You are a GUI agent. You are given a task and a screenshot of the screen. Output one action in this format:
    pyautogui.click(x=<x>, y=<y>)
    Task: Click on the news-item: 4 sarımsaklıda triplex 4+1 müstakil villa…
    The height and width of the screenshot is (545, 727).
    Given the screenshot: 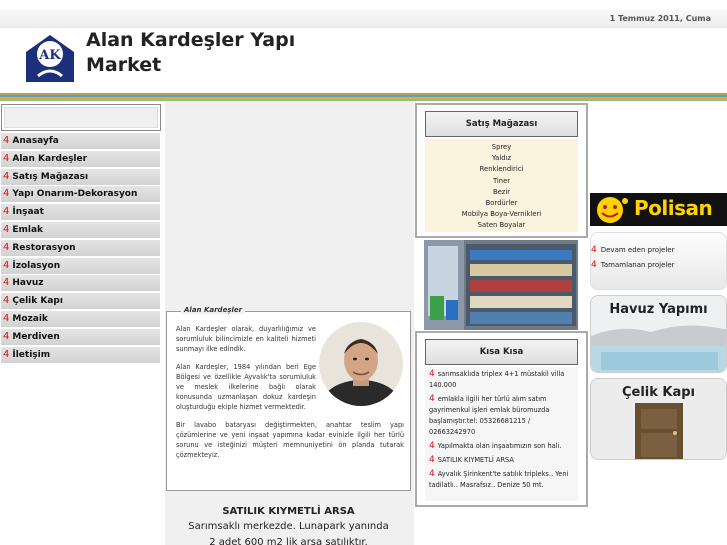 What is the action you would take?
    pyautogui.click(x=501, y=380)
    